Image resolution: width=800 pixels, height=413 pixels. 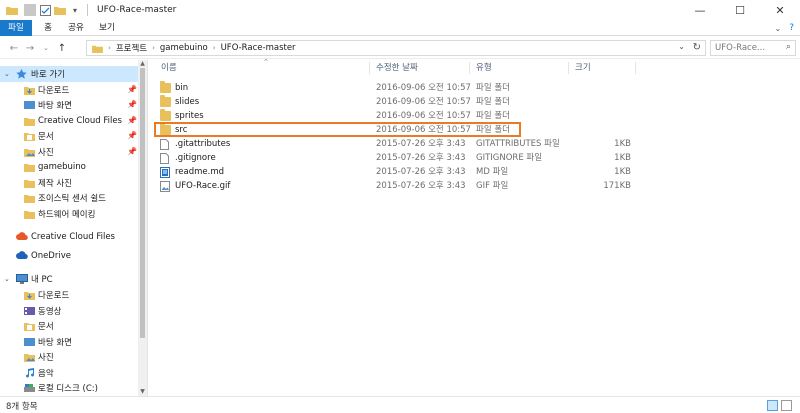 What do you see at coordinates (395, 172) in the screenshot?
I see `file-row: readme.md 2015-07-26 오후 3:43 MD 파일 1KB` at bounding box center [395, 172].